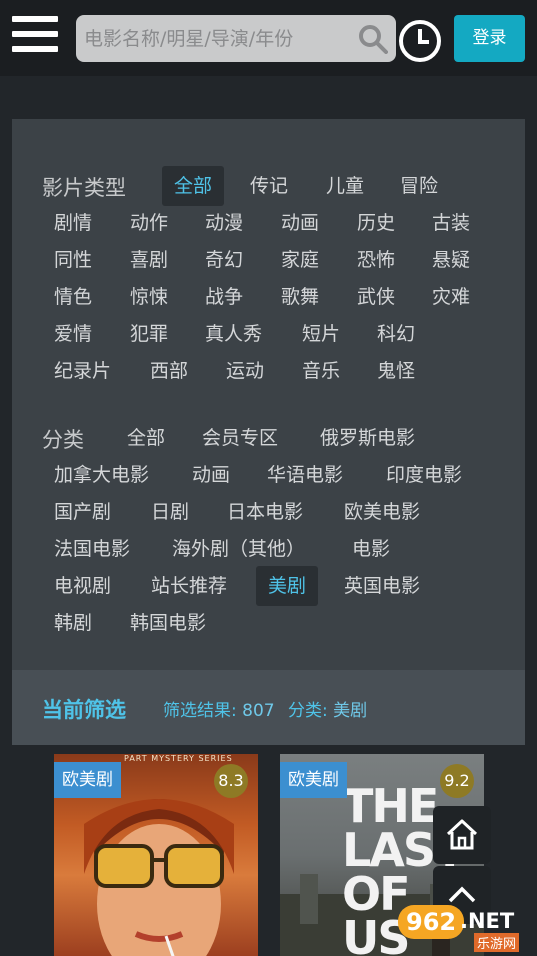  Describe the element at coordinates (350, 711) in the screenshot. I see `category-value: 美剧` at that location.